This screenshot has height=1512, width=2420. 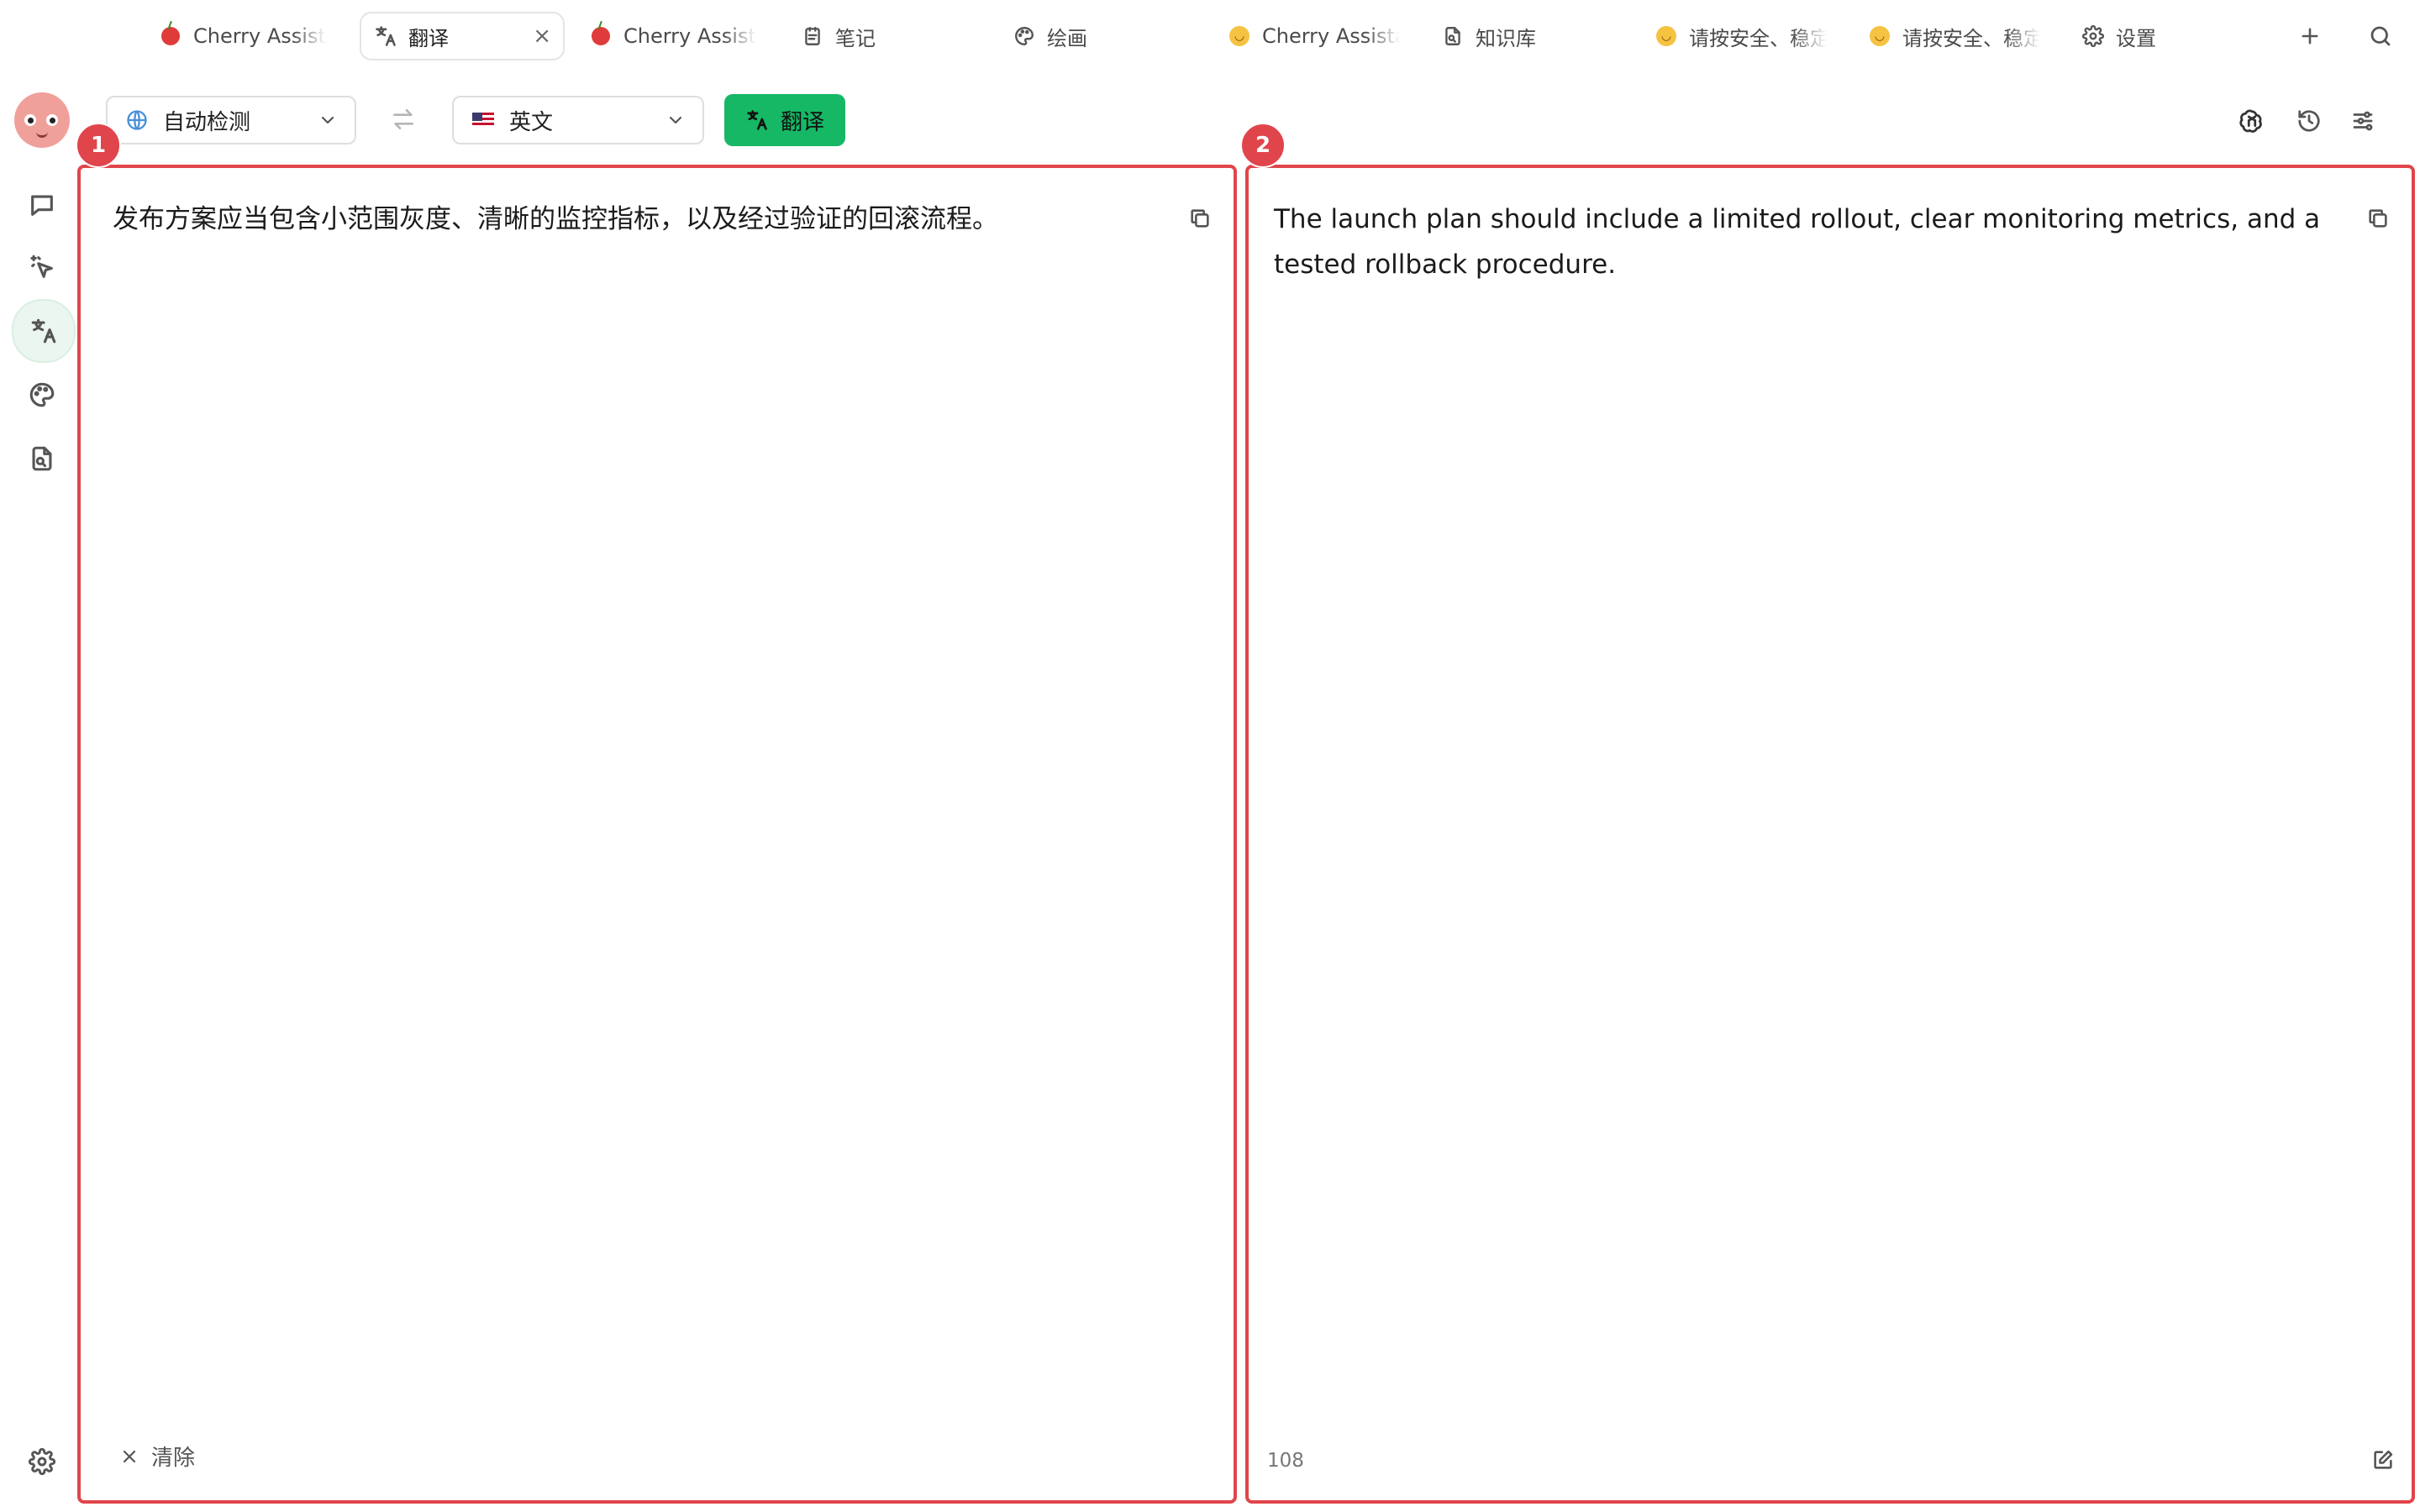 What do you see at coordinates (634, 219) in the screenshot?
I see `source-text: 发布方案应当包含小范围灰度、清晰的监控指标，以及经过验证的回滚流程。` at bounding box center [634, 219].